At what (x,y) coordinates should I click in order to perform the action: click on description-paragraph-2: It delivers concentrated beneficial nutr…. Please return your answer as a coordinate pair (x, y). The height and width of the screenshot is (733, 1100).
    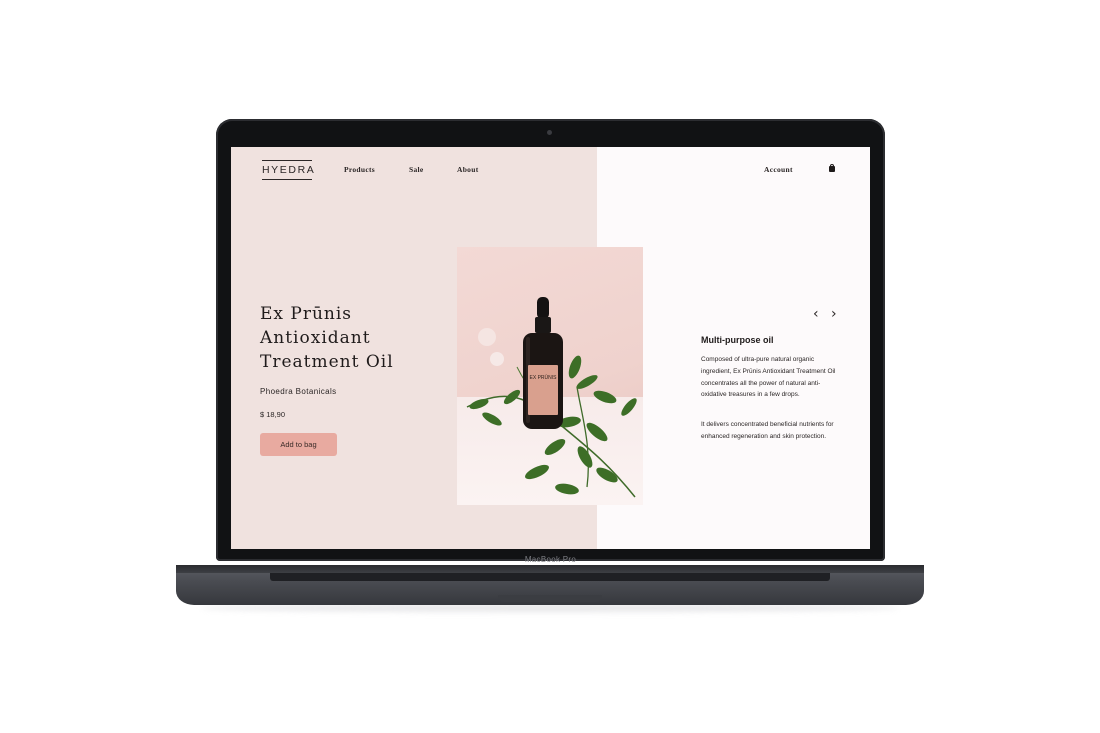
    Looking at the image, I should click on (767, 430).